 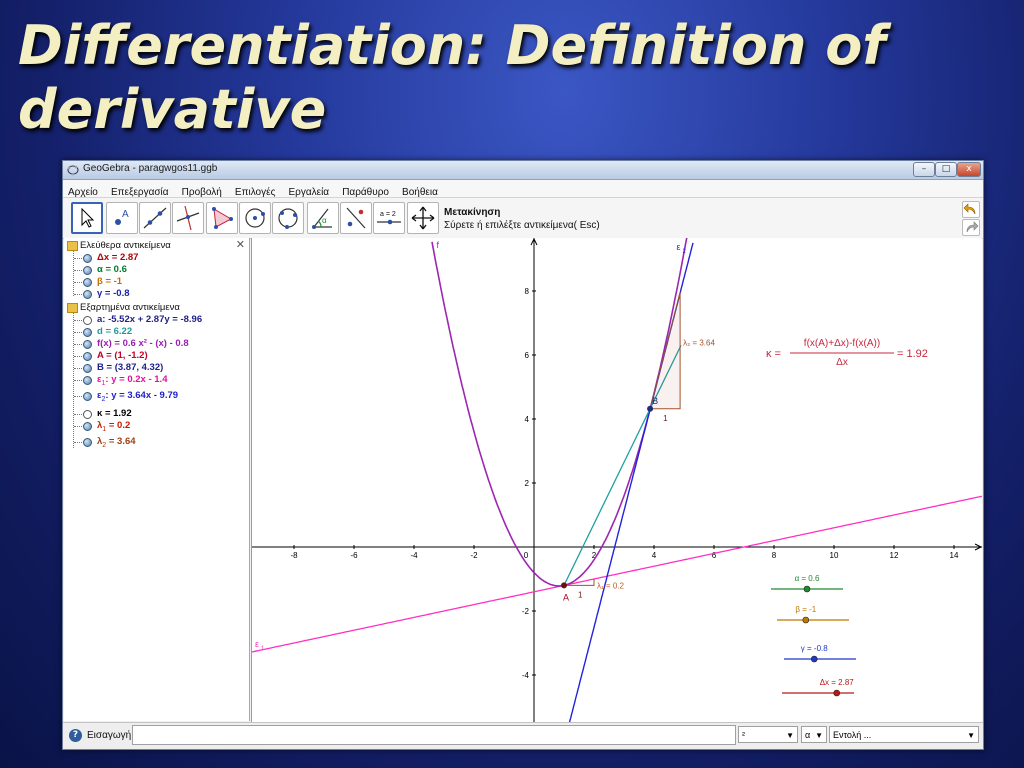 What do you see at coordinates (522, 225) in the screenshot?
I see `active-tool-help: Σύρετε ή επιλέξτε αντικείμενα( Esc)` at bounding box center [522, 225].